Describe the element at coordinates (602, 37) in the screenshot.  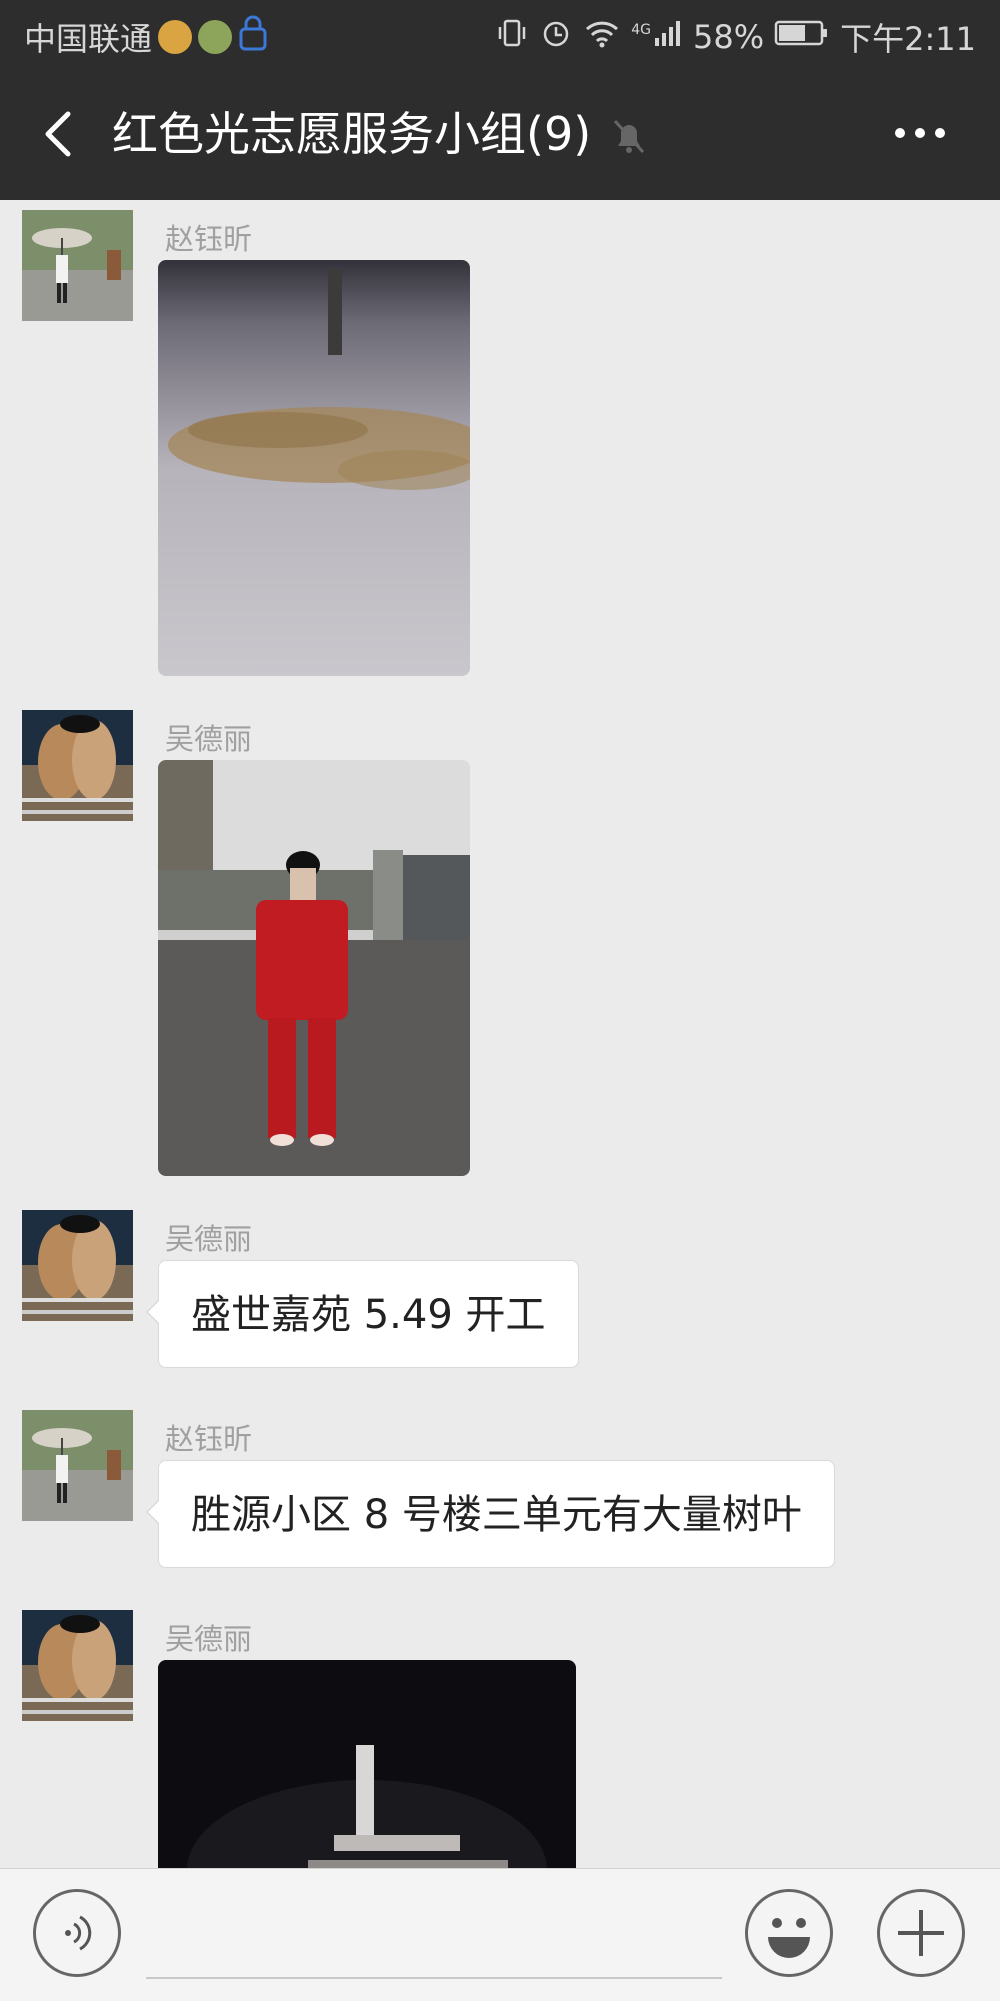
I see `wifi-icon` at that location.